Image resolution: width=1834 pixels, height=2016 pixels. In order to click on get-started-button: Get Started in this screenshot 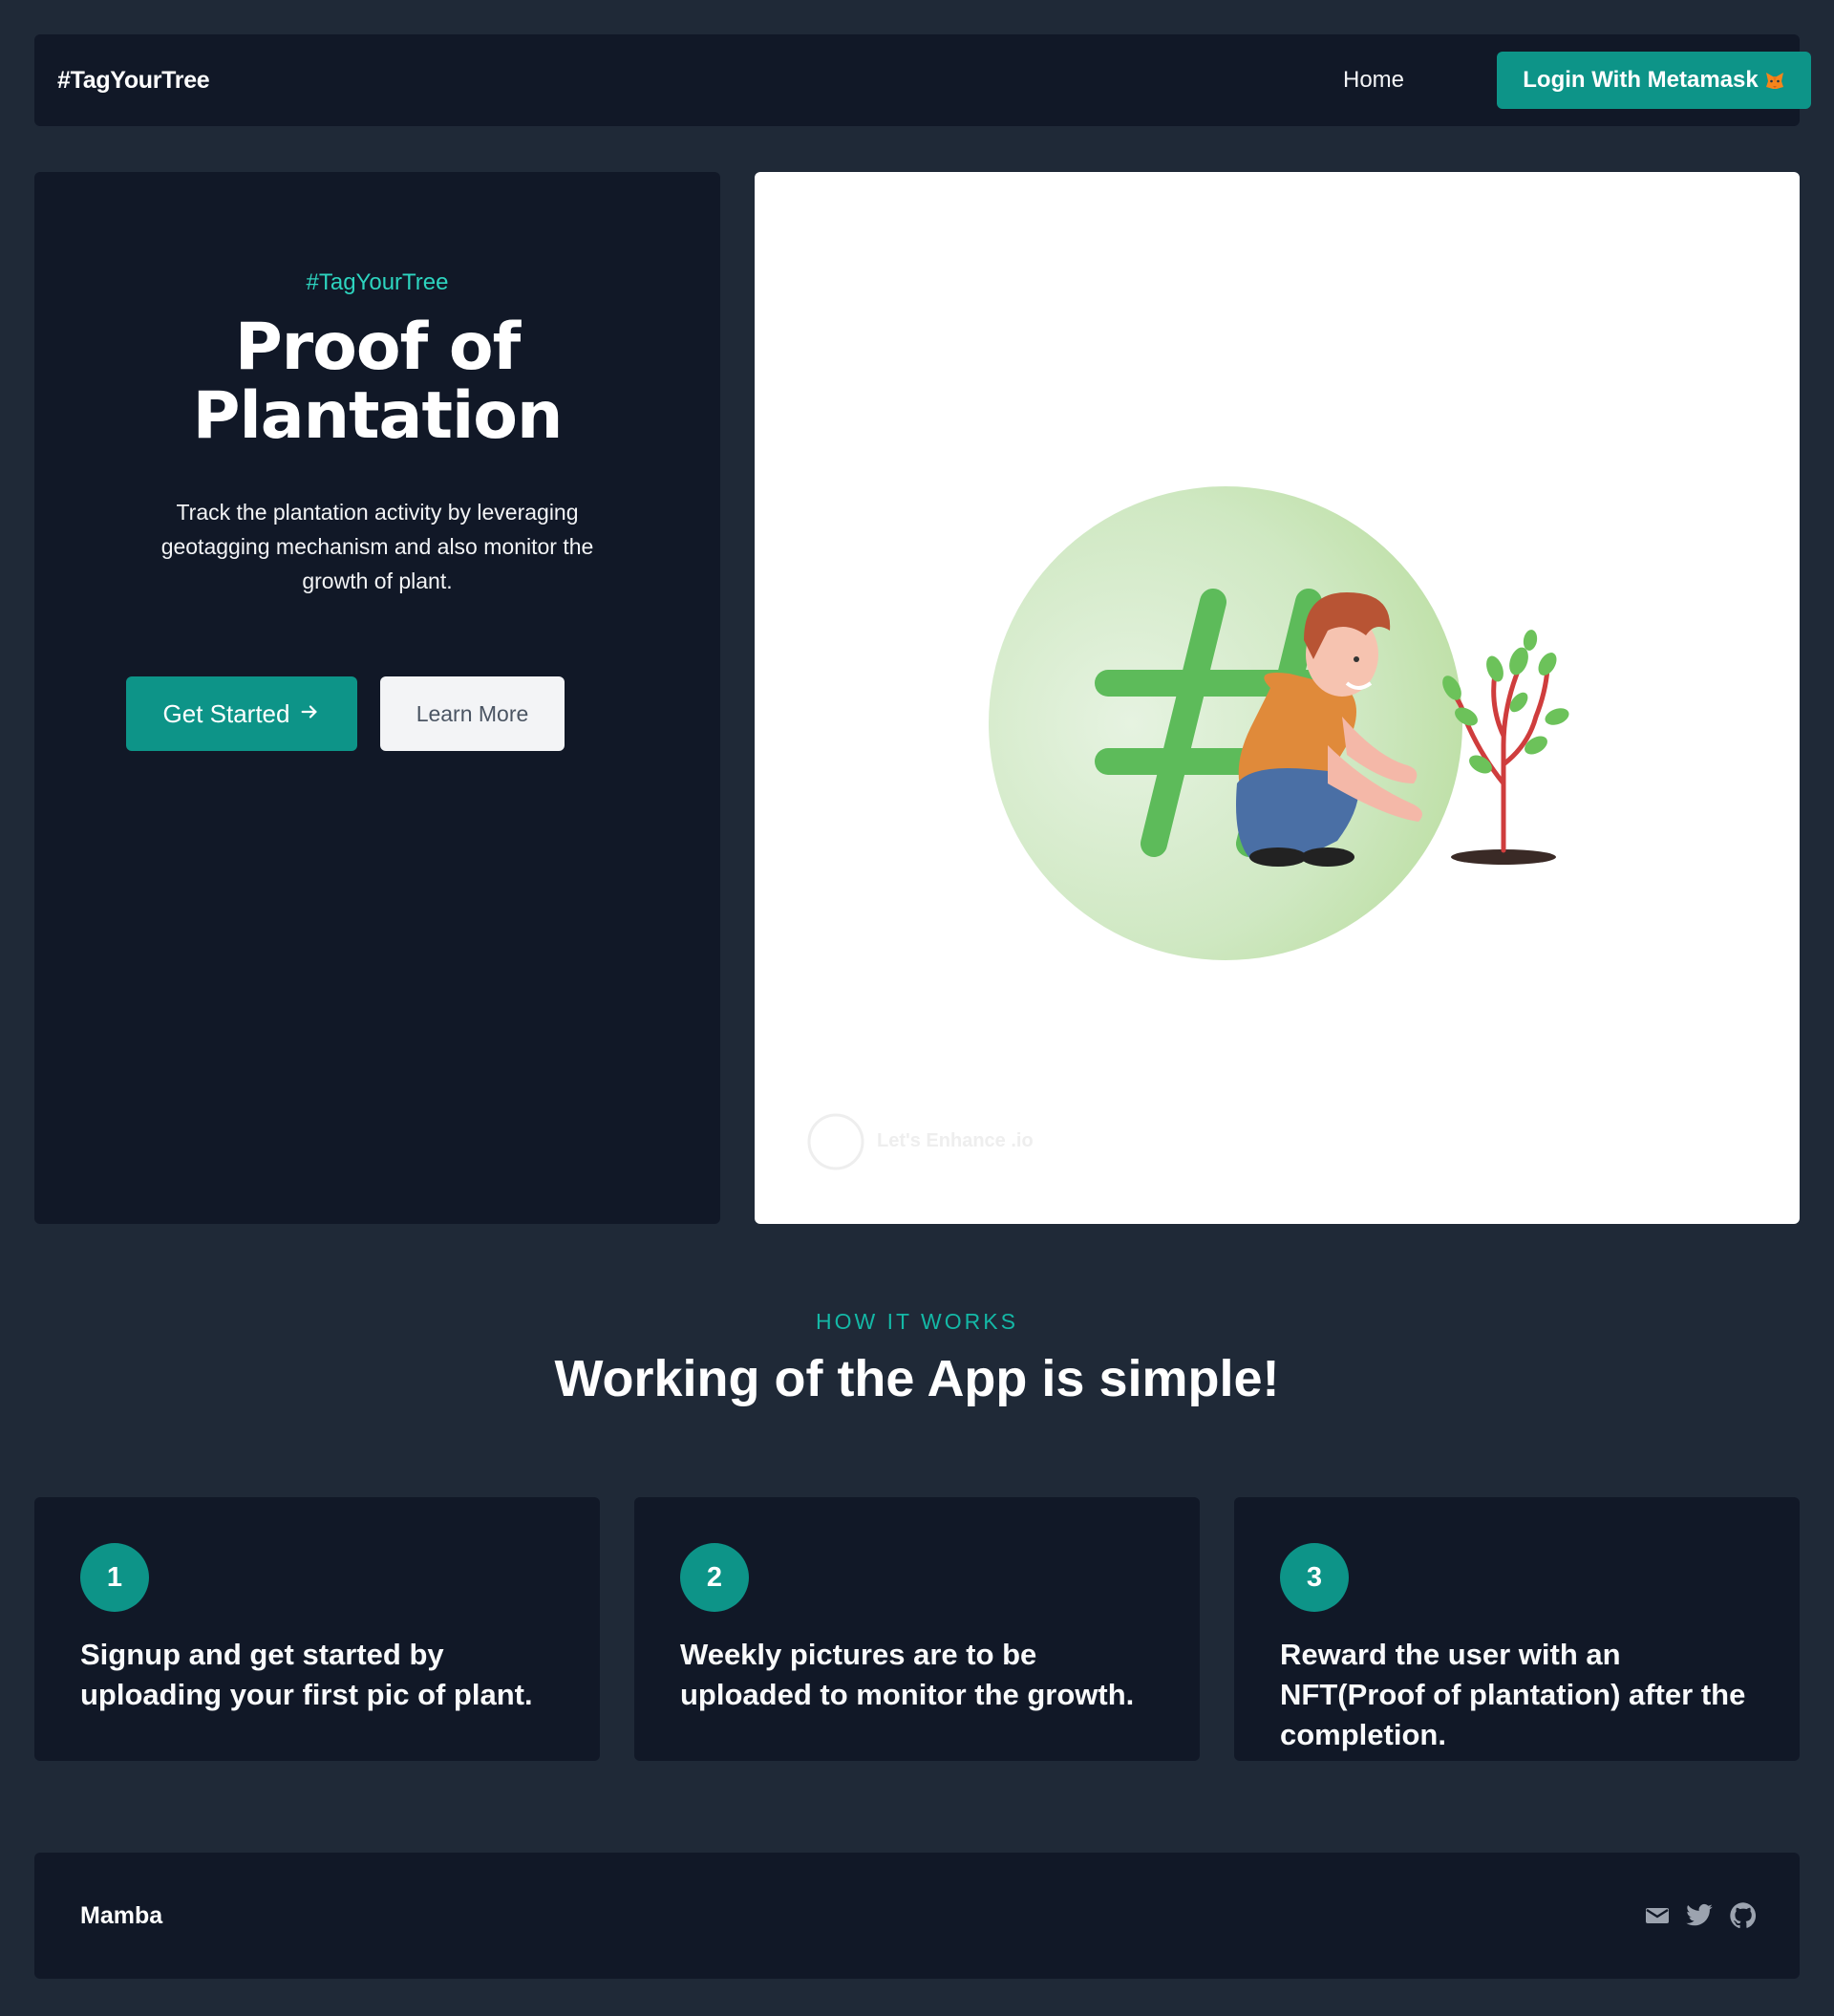, I will do `click(242, 714)`.